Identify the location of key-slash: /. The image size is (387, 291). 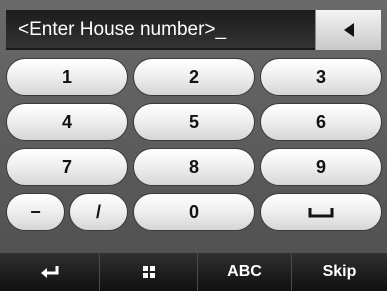
(98, 212).